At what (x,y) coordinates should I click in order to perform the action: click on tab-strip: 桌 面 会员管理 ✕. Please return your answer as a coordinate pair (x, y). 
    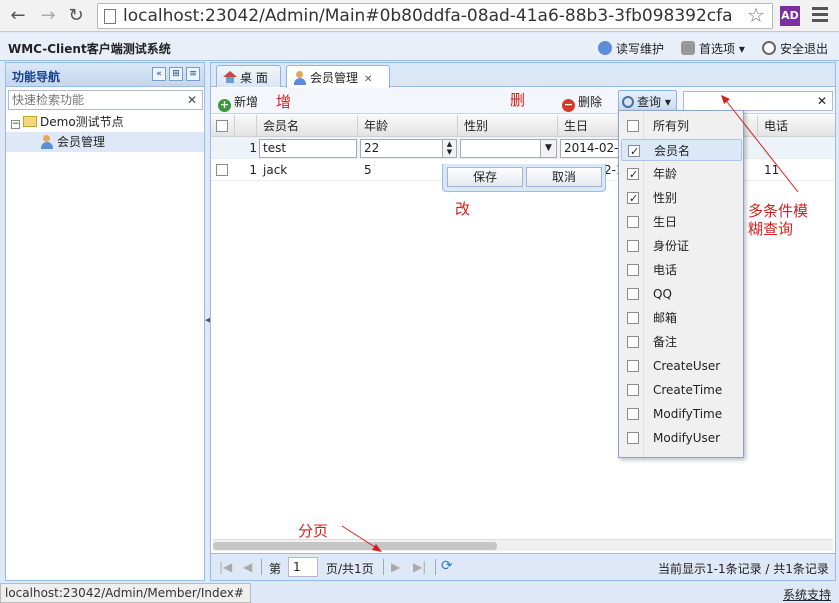
    Looking at the image, I should click on (523, 75).